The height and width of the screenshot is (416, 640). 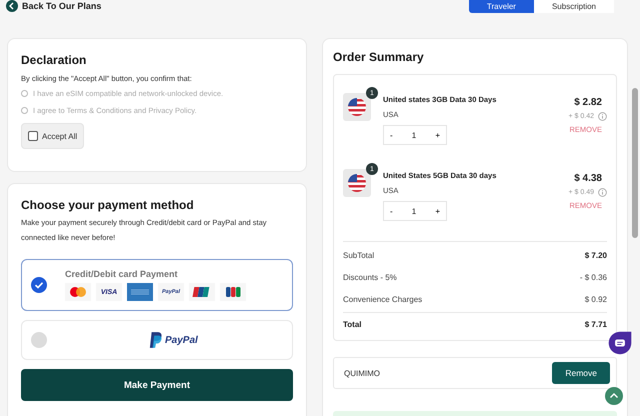 What do you see at coordinates (588, 102) in the screenshot?
I see `plan-price: $ 2.82` at bounding box center [588, 102].